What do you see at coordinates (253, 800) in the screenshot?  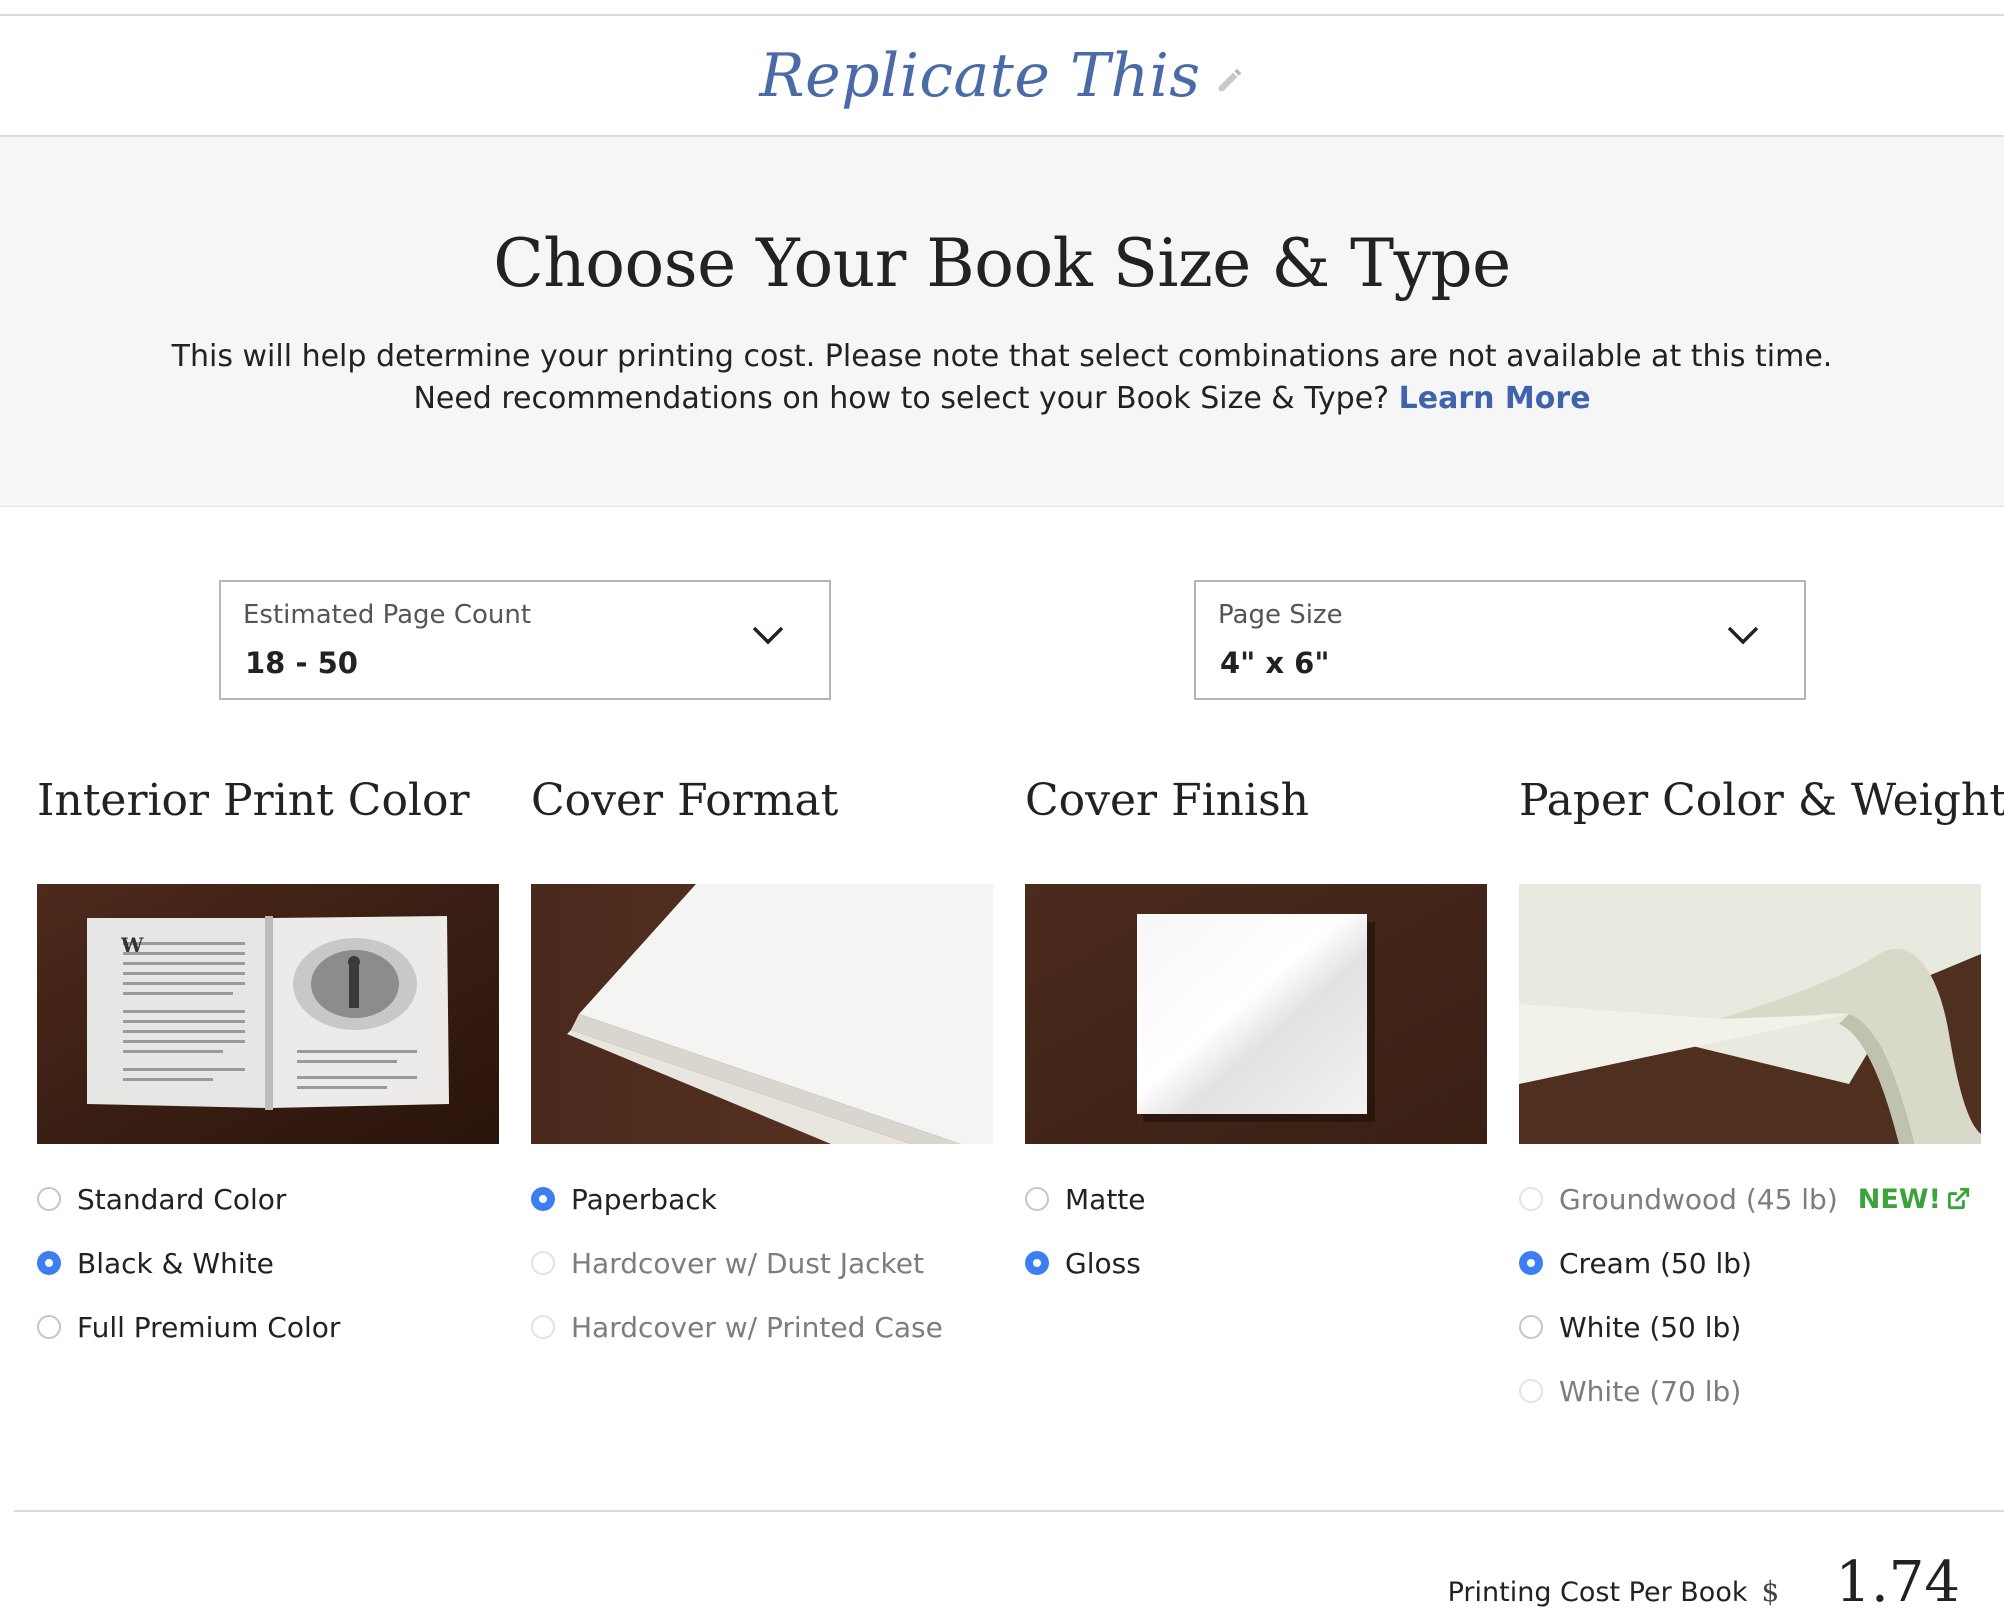 I see `section-title: Interior Print Color` at bounding box center [253, 800].